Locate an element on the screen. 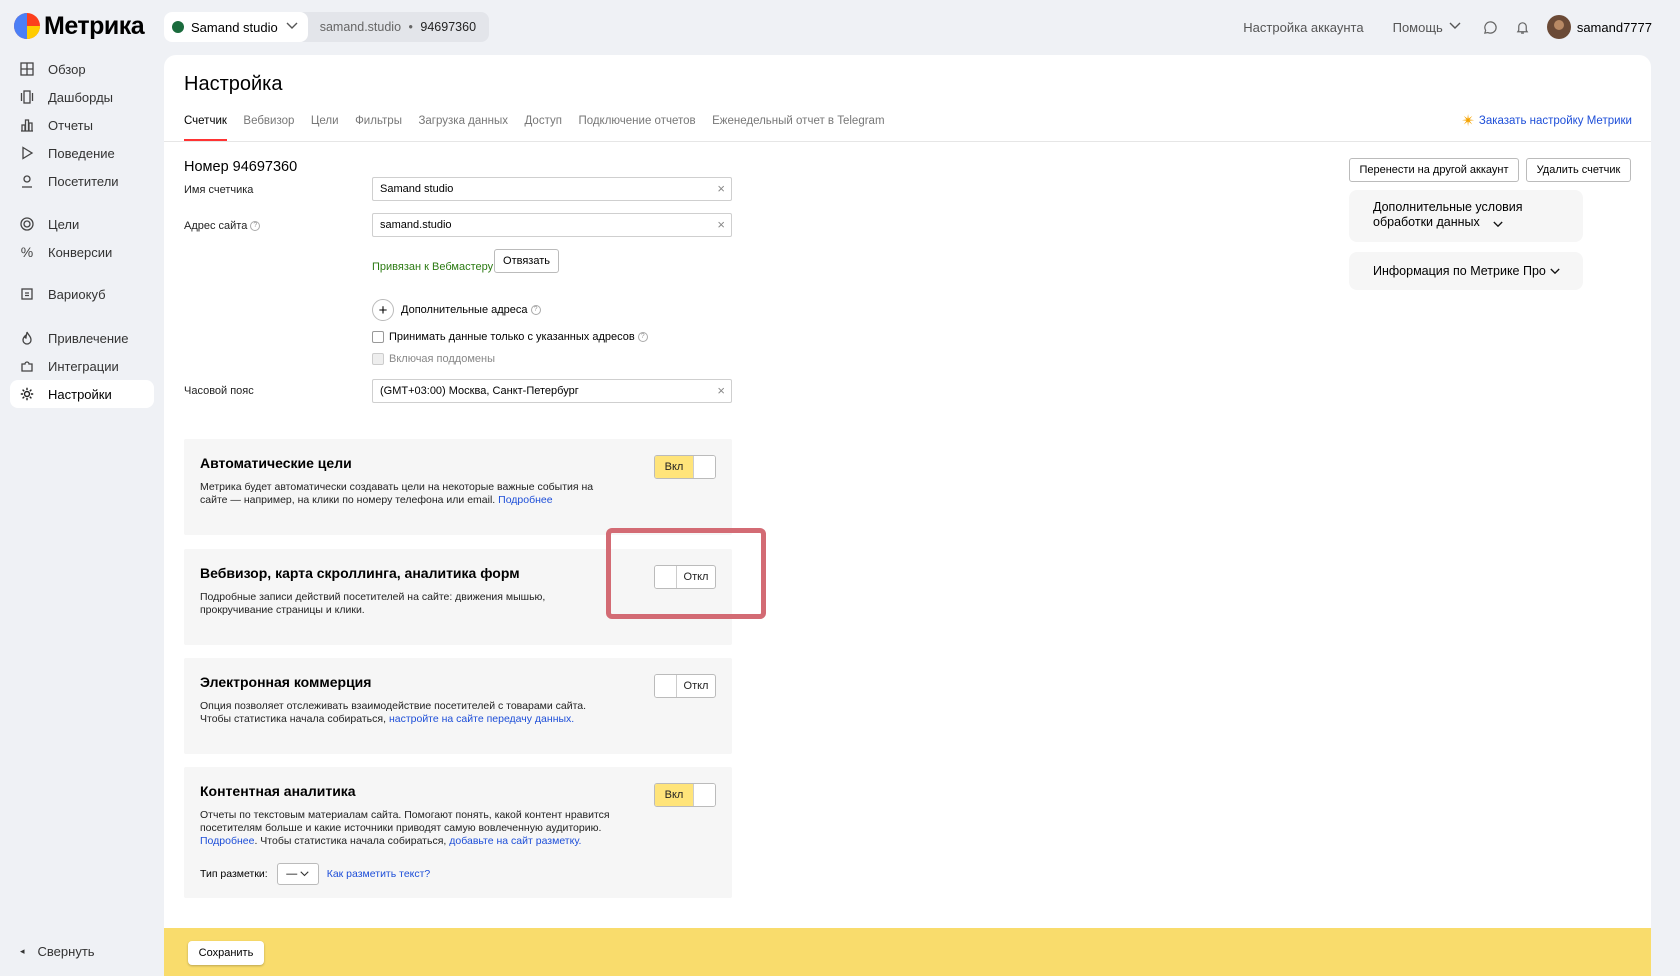 The height and width of the screenshot is (976, 1680). order-setup-link: ✴ Заказать настройку Метрики is located at coordinates (1546, 121).